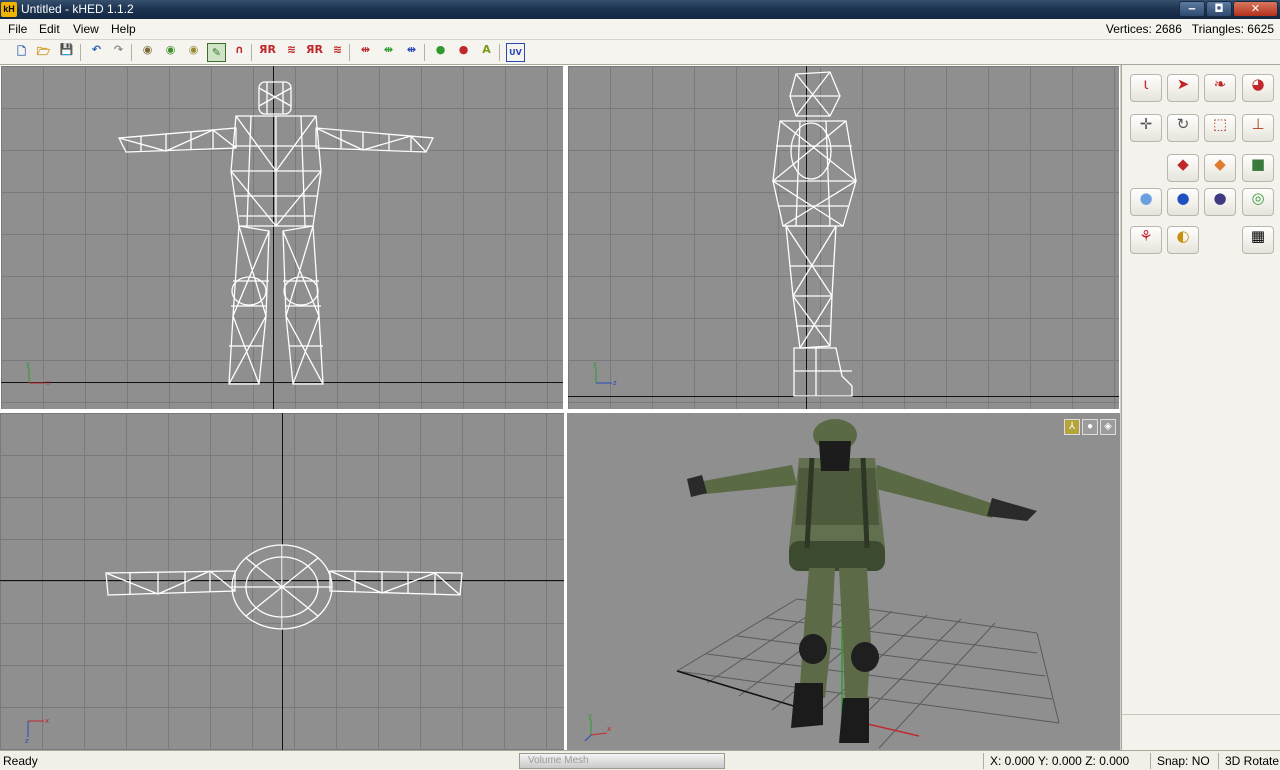 This screenshot has width=1280, height=770. I want to click on menu-help: Help, so click(123, 29).